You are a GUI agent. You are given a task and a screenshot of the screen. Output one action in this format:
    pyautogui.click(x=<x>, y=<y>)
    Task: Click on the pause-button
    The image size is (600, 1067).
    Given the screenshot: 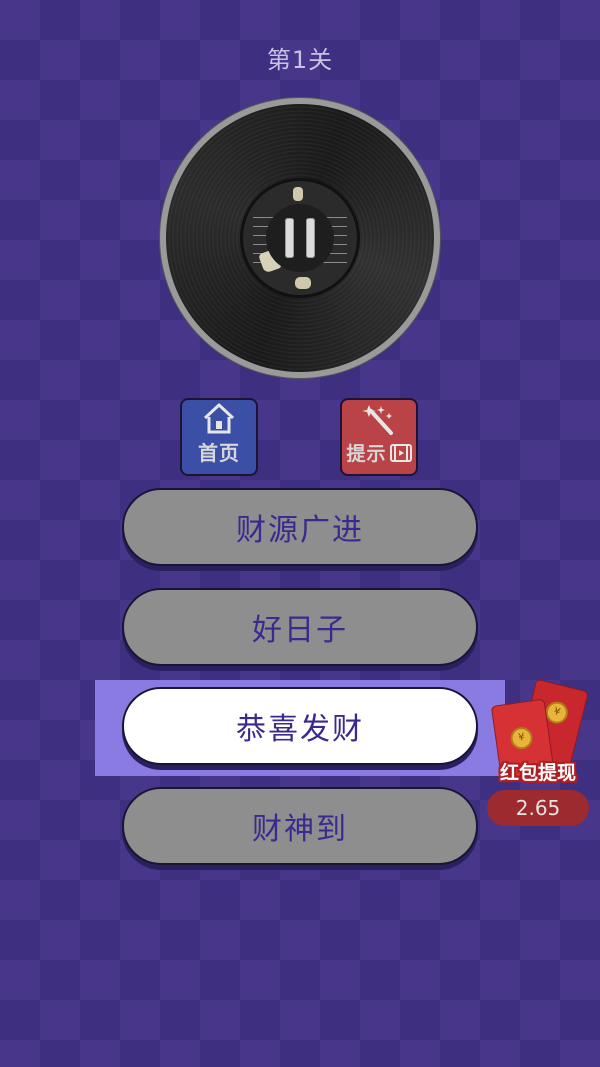 What is the action you would take?
    pyautogui.click(x=300, y=238)
    